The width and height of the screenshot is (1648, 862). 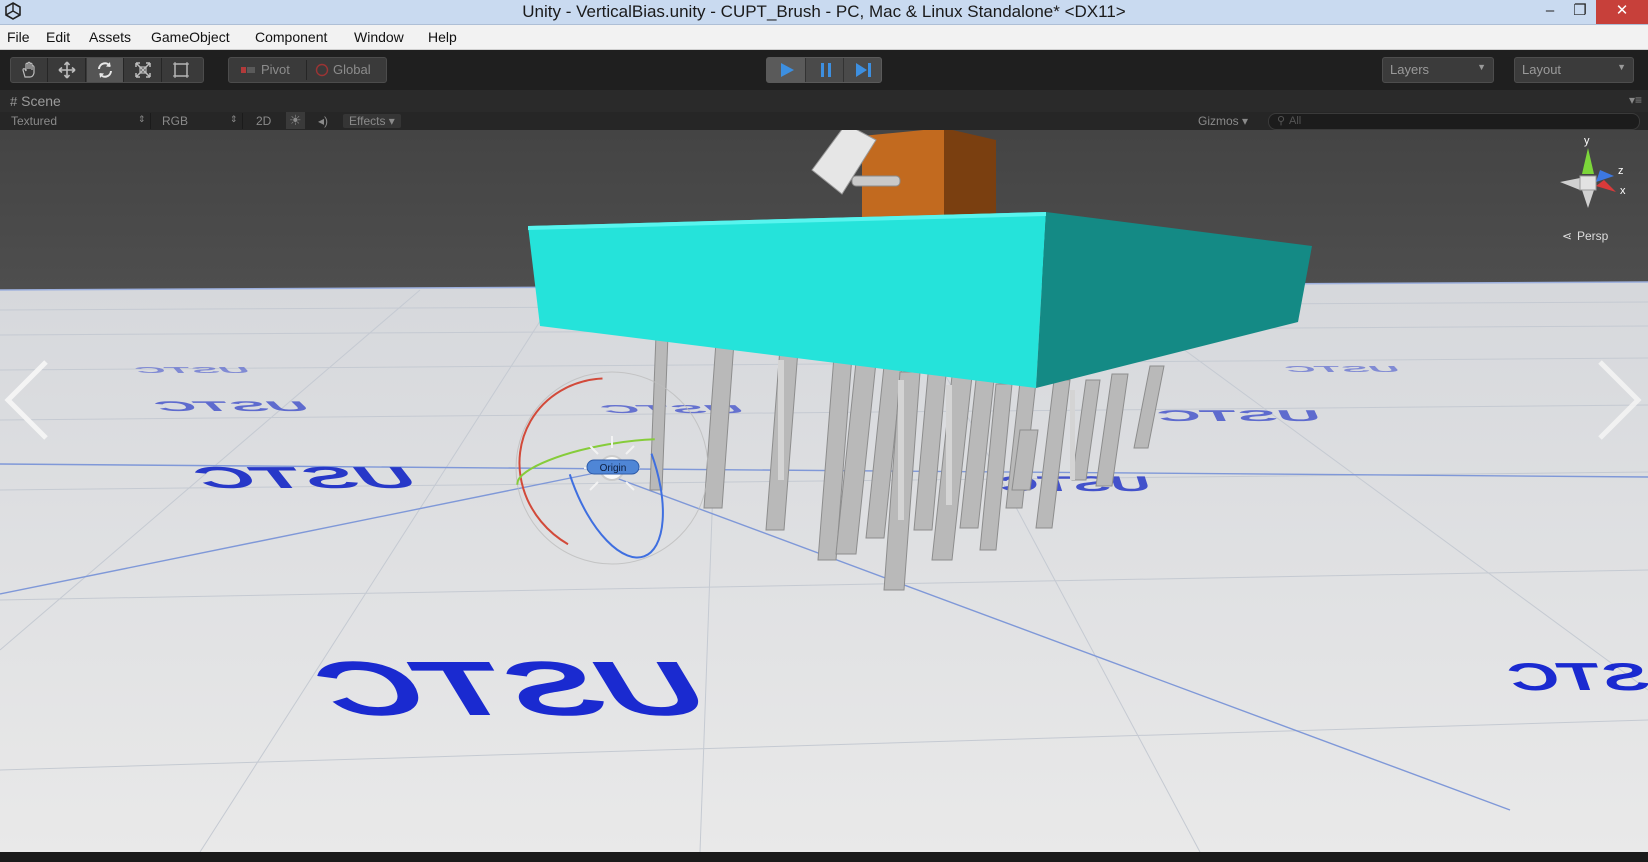 What do you see at coordinates (196, 121) in the screenshot?
I see `render-mode-dropdown: RGB ⇕` at bounding box center [196, 121].